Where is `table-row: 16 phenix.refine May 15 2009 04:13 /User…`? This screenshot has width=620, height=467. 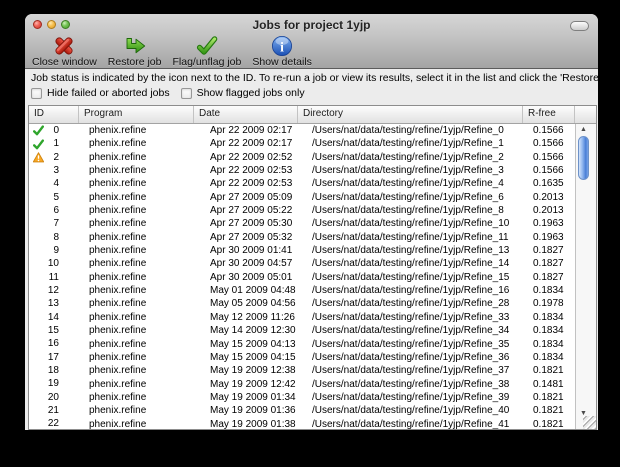
table-row: 16 phenix.refine May 15 2009 04:13 /User… is located at coordinates (302, 344).